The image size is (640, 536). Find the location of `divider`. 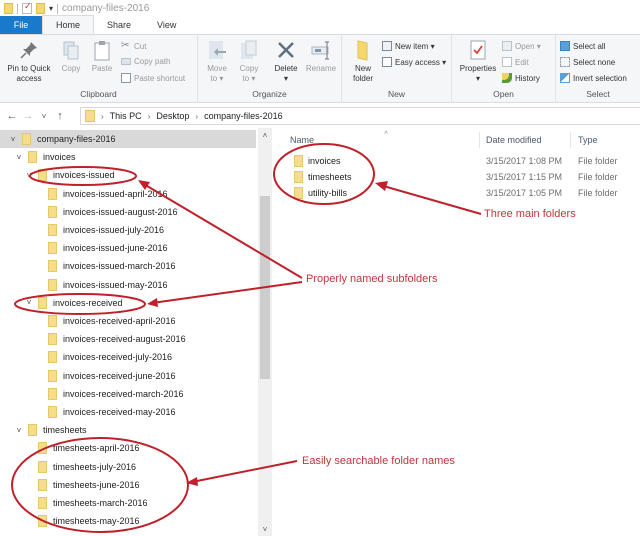

divider is located at coordinates (58, 8).